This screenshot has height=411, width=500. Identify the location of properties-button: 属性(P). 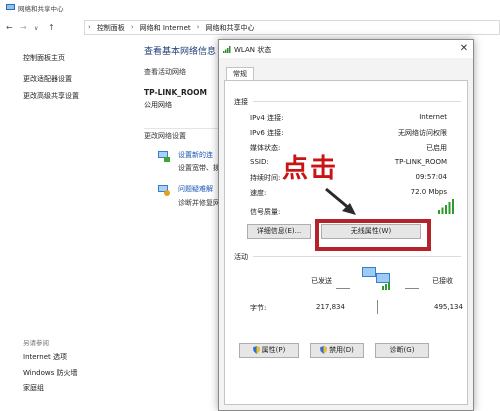
(269, 350).